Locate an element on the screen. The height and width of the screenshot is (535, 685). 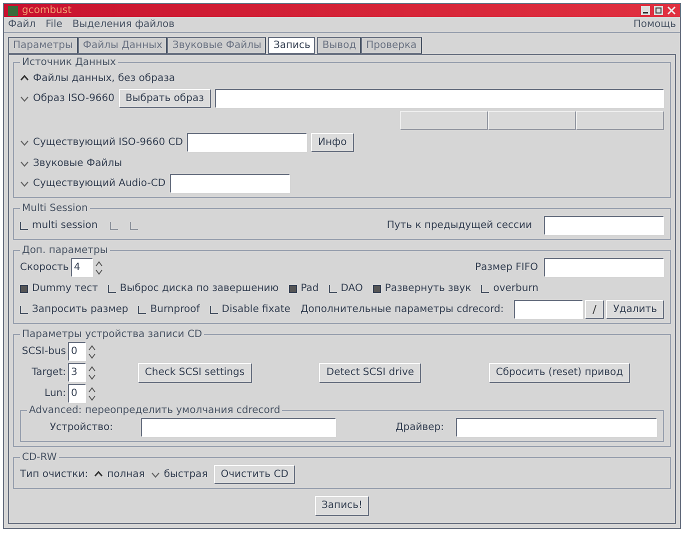
checkbox-label: DAO is located at coordinates (351, 289).